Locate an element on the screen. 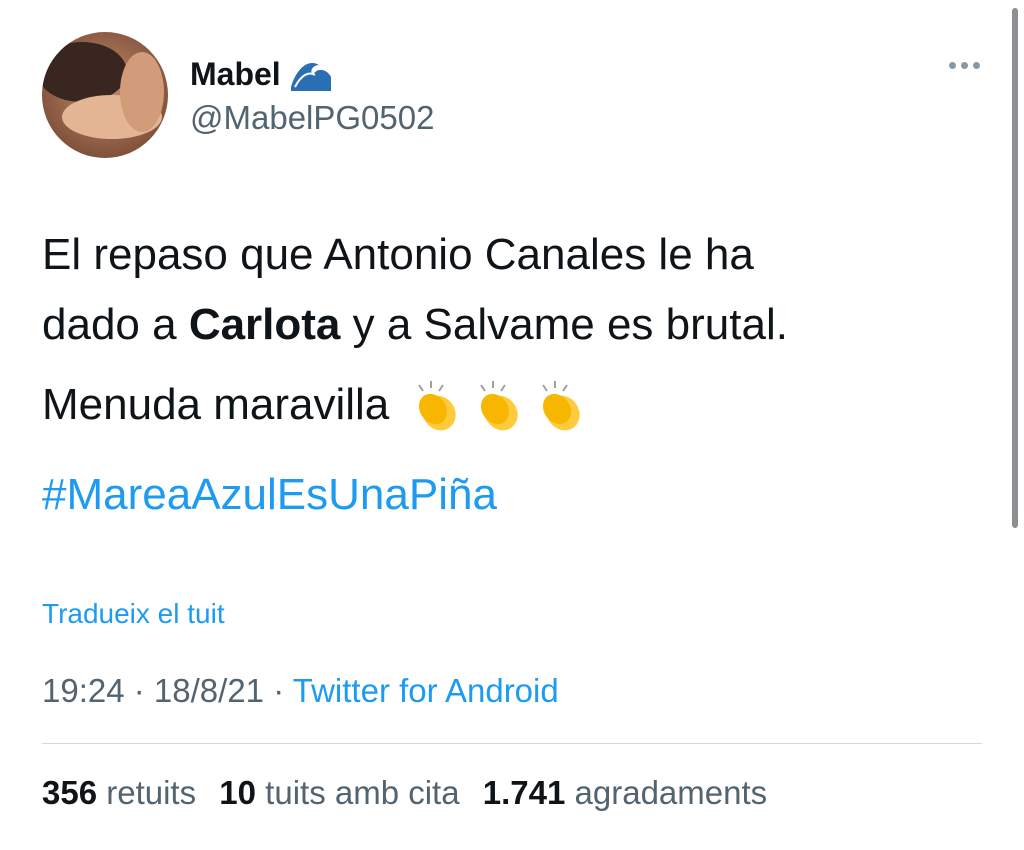  tweet-date: 18/8/21 is located at coordinates (209, 690).